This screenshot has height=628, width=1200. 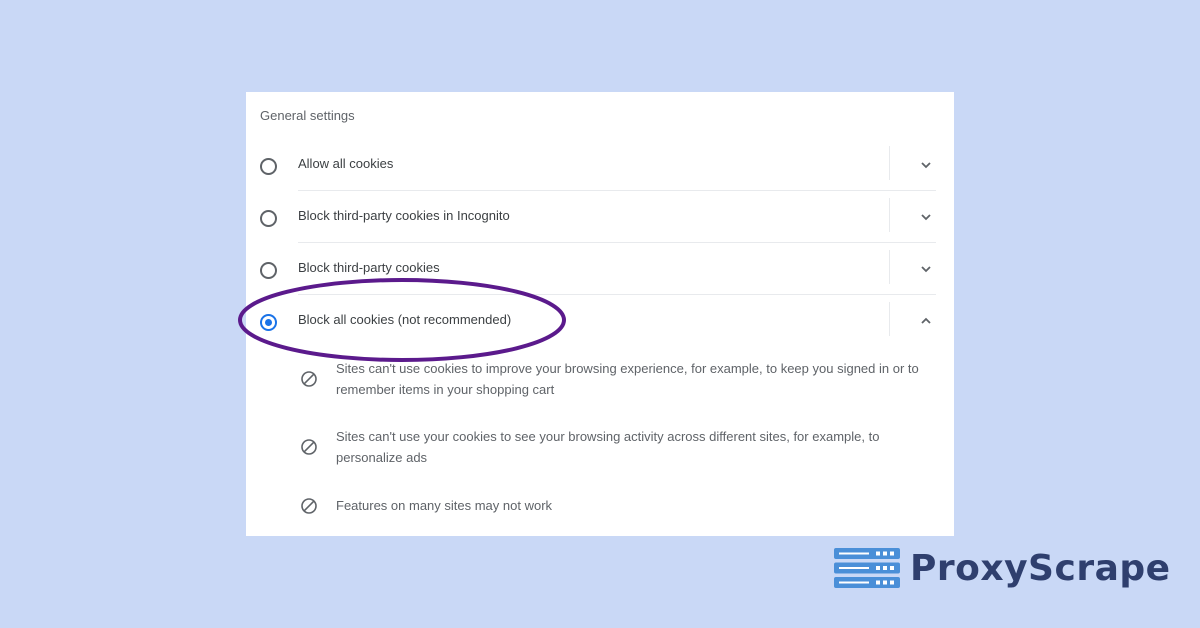 What do you see at coordinates (268, 218) in the screenshot?
I see `radio-block-third-party-incognito` at bounding box center [268, 218].